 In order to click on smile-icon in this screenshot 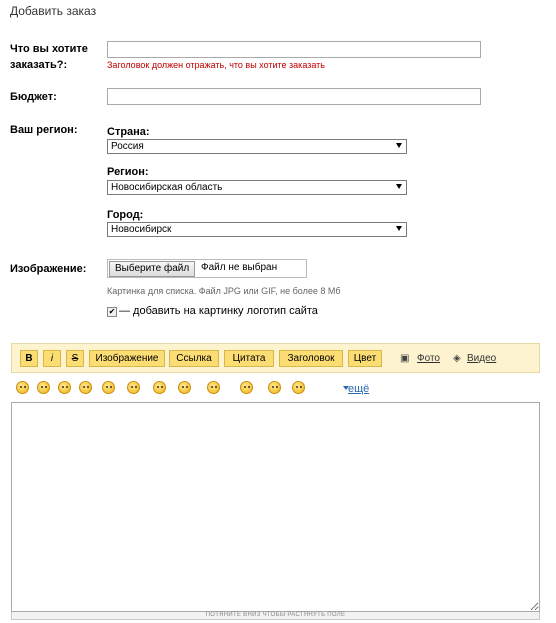, I will do `click(22, 387)`.